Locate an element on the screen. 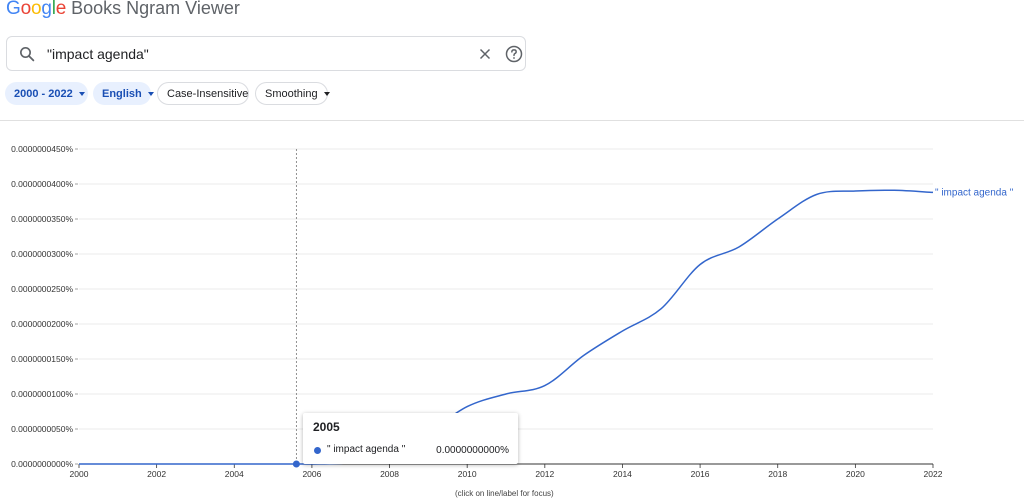 The width and height of the screenshot is (1024, 502). y-tick-label: 0.0000000000% is located at coordinates (42, 464).